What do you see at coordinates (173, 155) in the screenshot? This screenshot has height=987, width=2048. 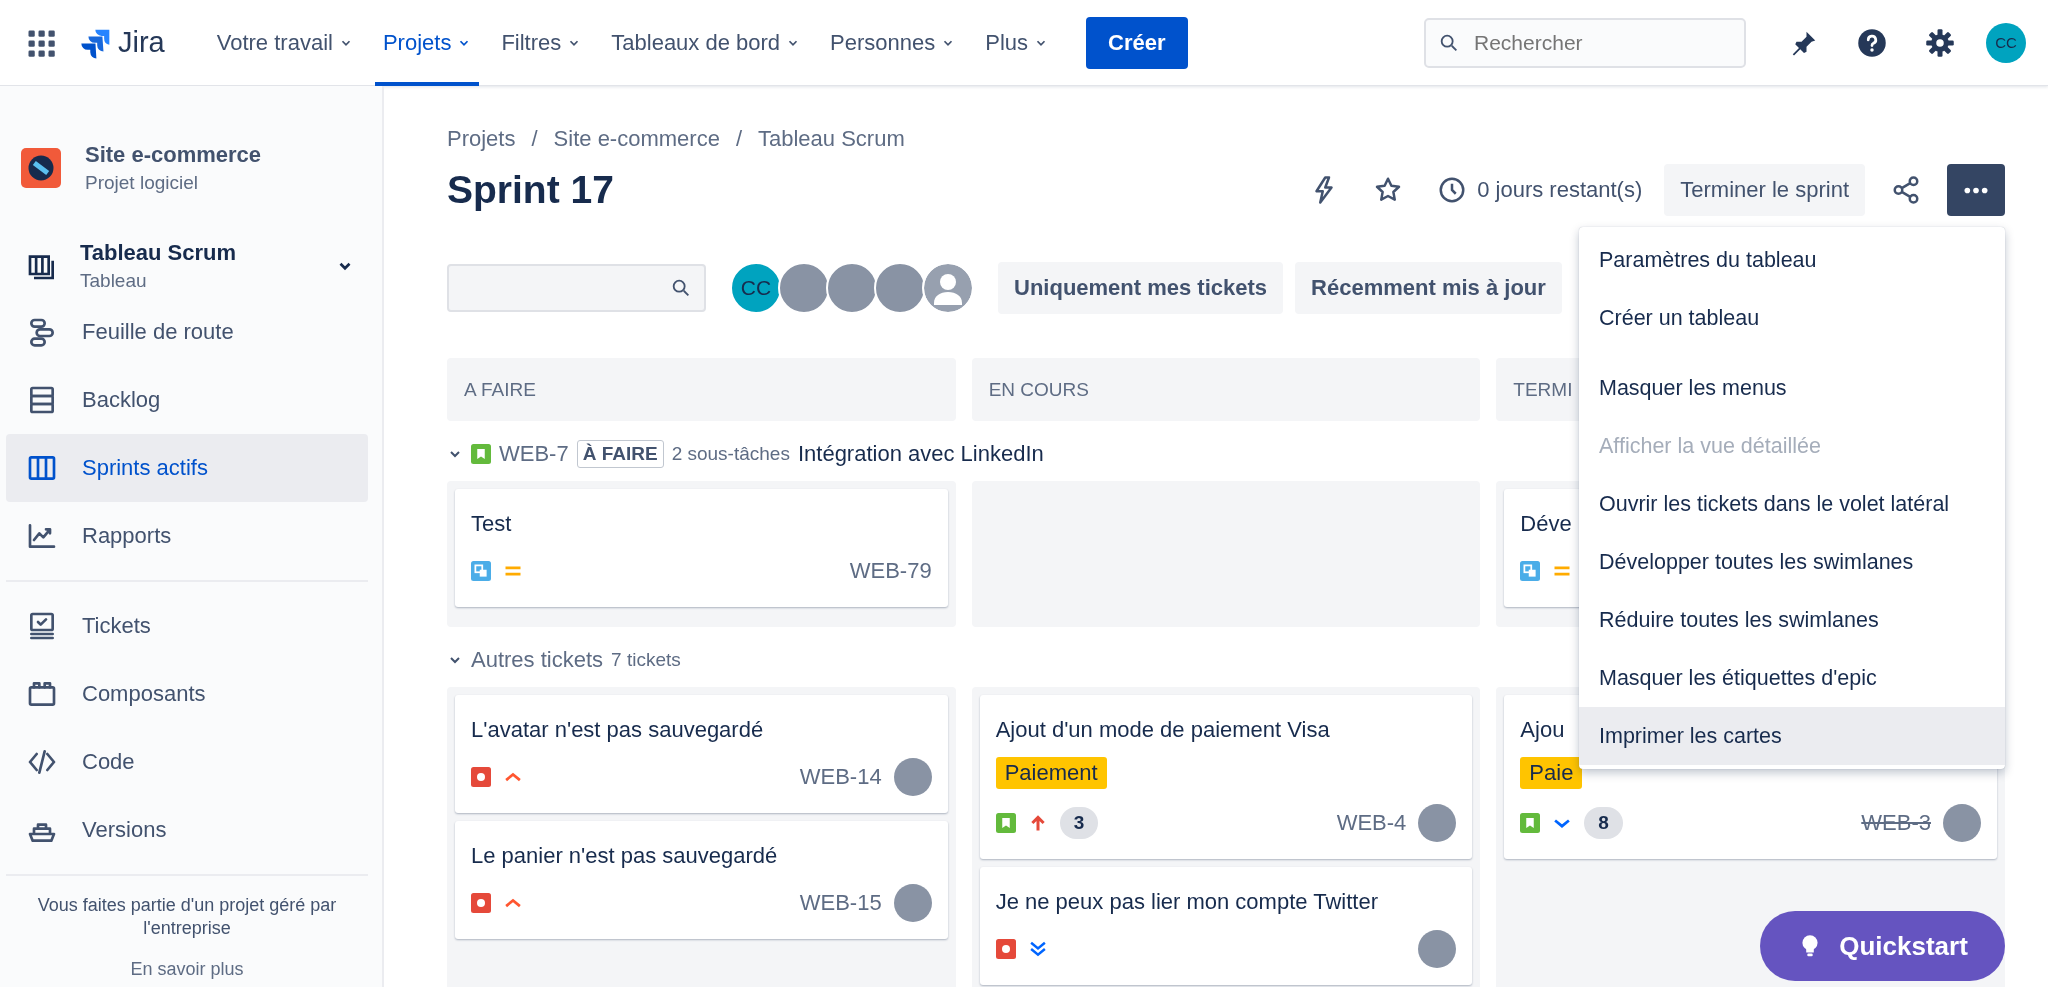 I see `project-name: Site e-commerce` at bounding box center [173, 155].